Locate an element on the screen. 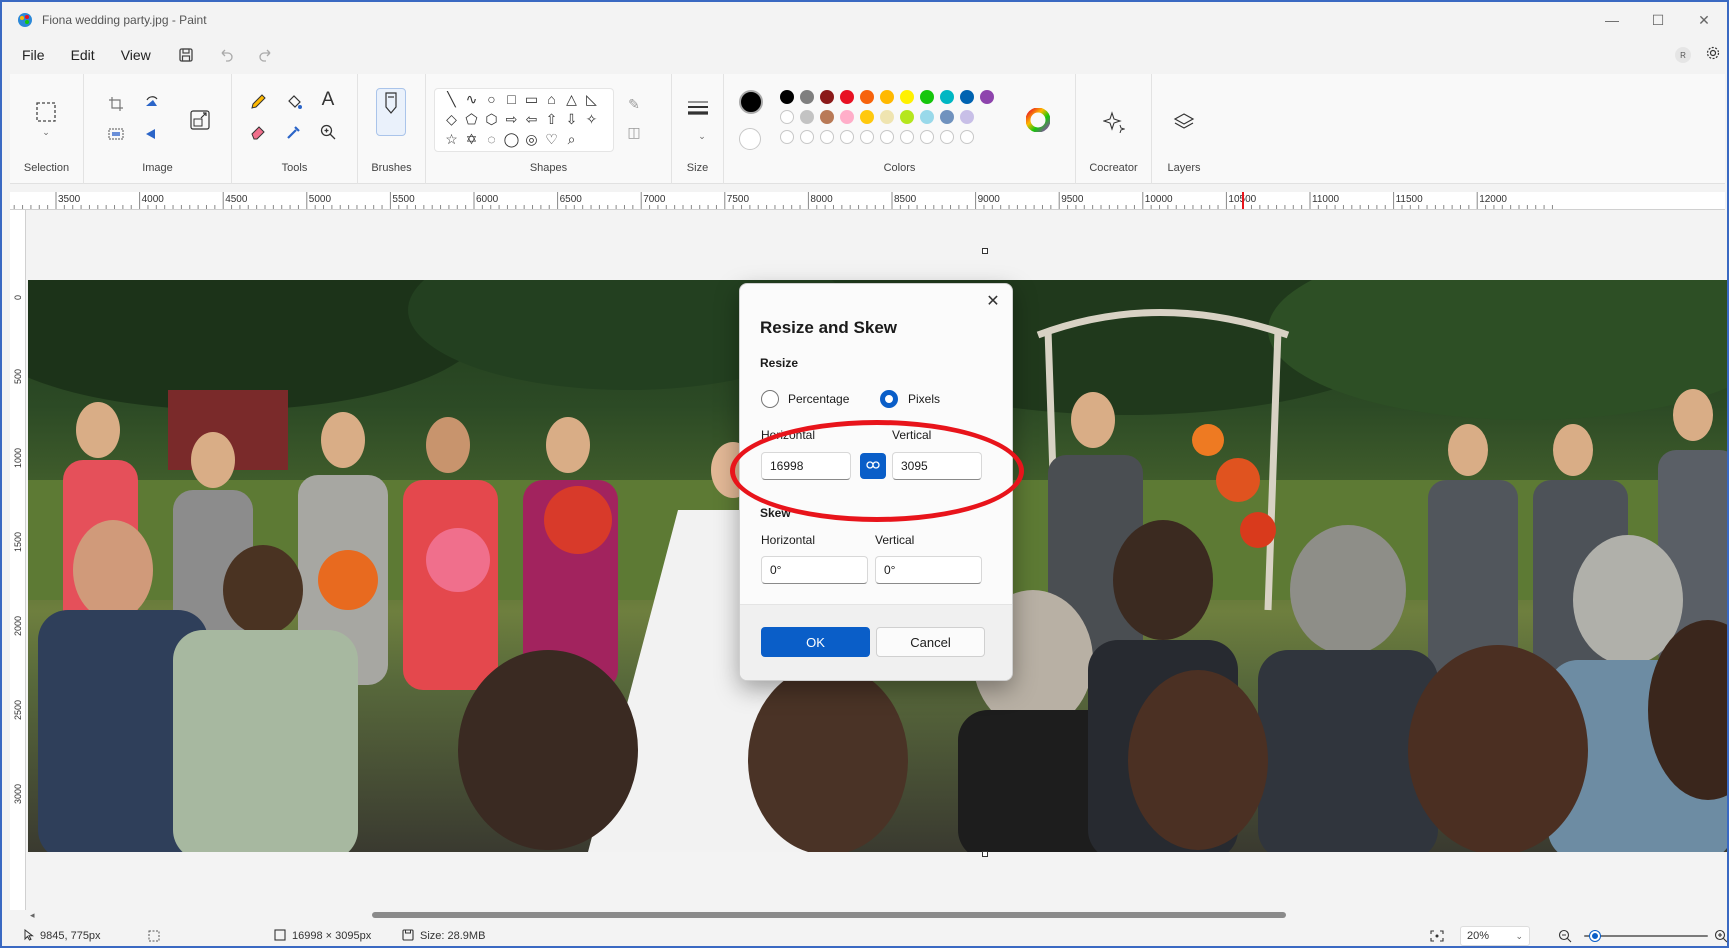  settings-gear-icon is located at coordinates (1713, 55).